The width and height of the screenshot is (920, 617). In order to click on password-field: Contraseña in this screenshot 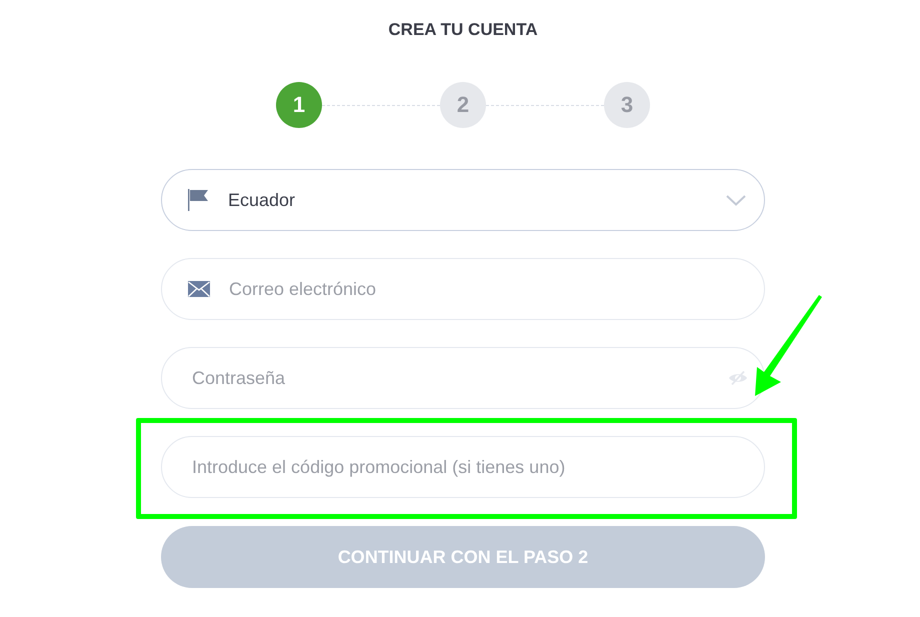, I will do `click(463, 378)`.